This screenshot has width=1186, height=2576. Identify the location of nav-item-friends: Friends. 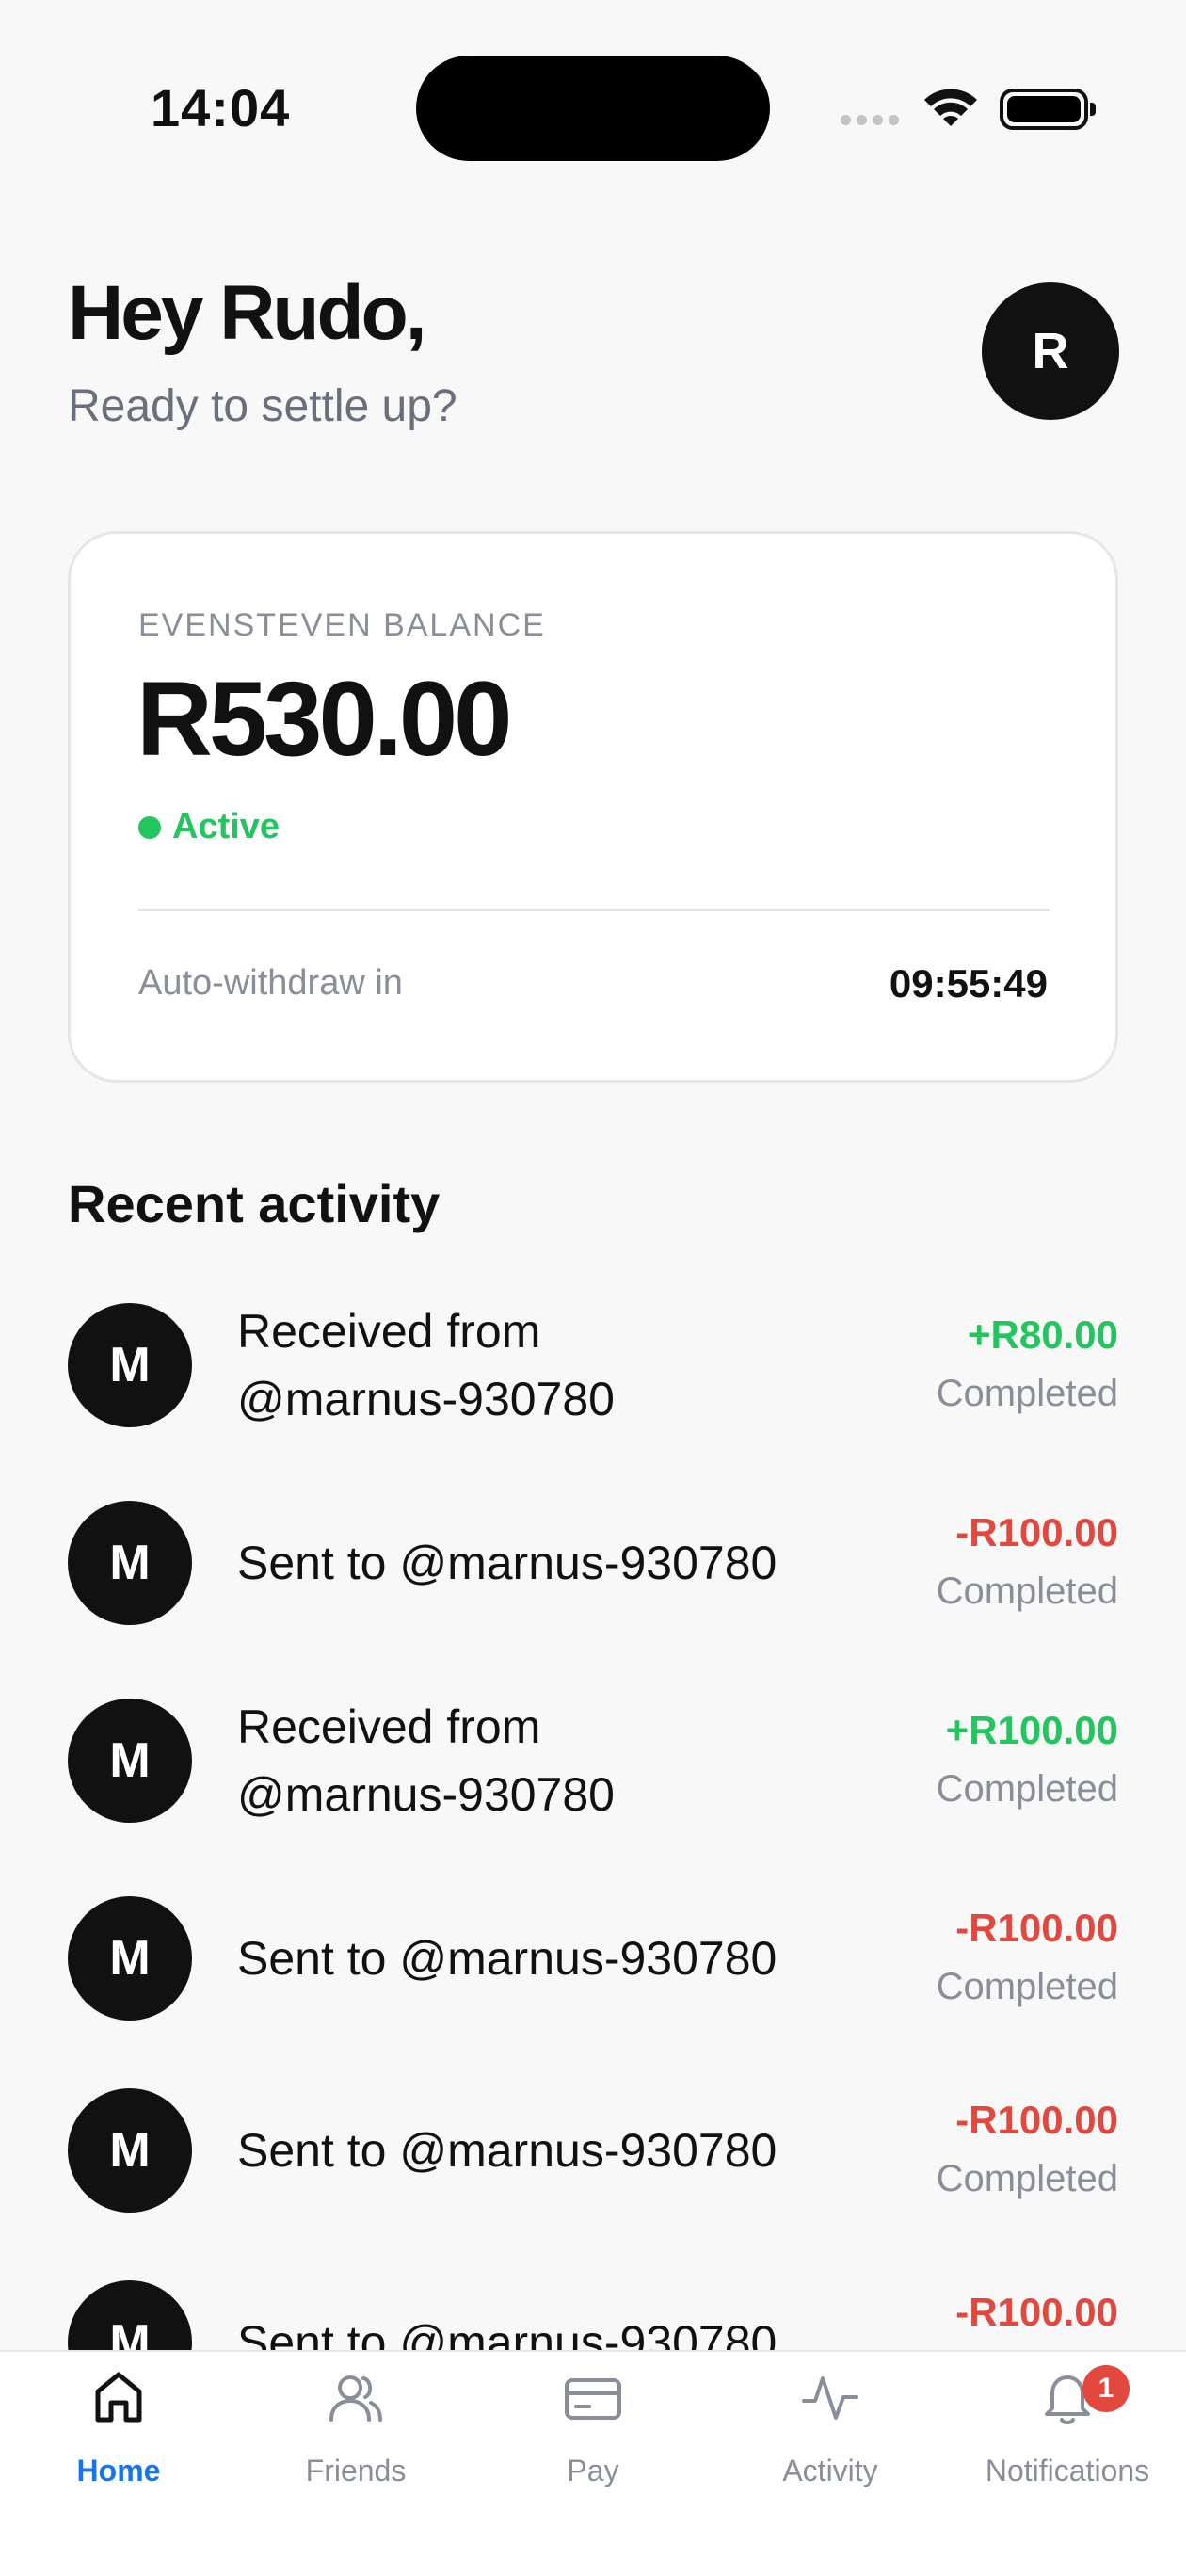
(355, 2464).